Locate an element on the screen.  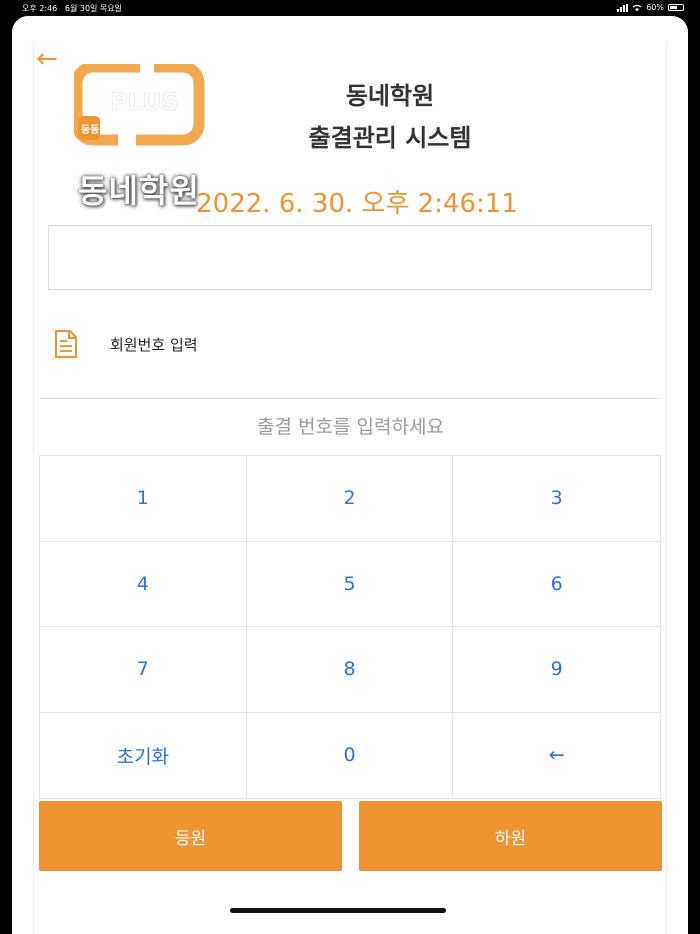
logo-badge-text: PLUS is located at coordinates (144, 102).